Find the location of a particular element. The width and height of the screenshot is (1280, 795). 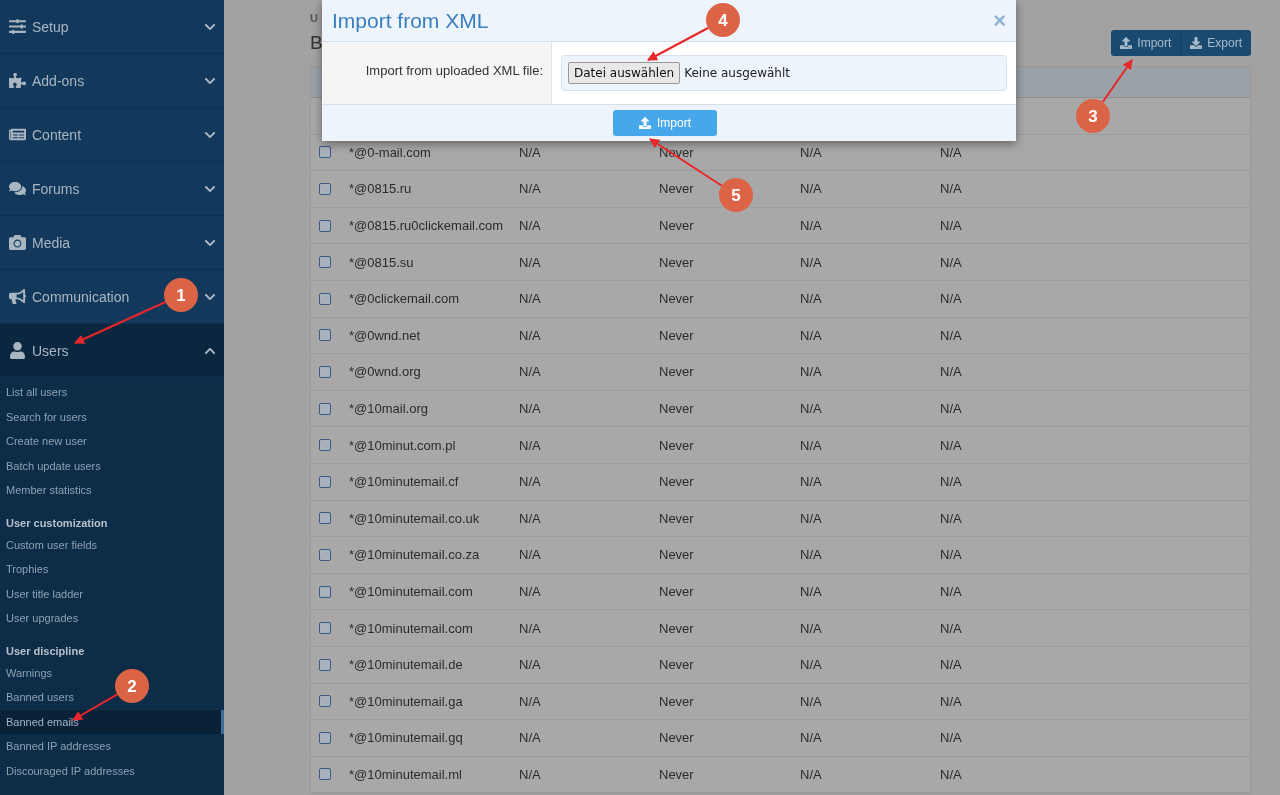

field-label: Import from uploaded XML file: is located at coordinates (437, 73).